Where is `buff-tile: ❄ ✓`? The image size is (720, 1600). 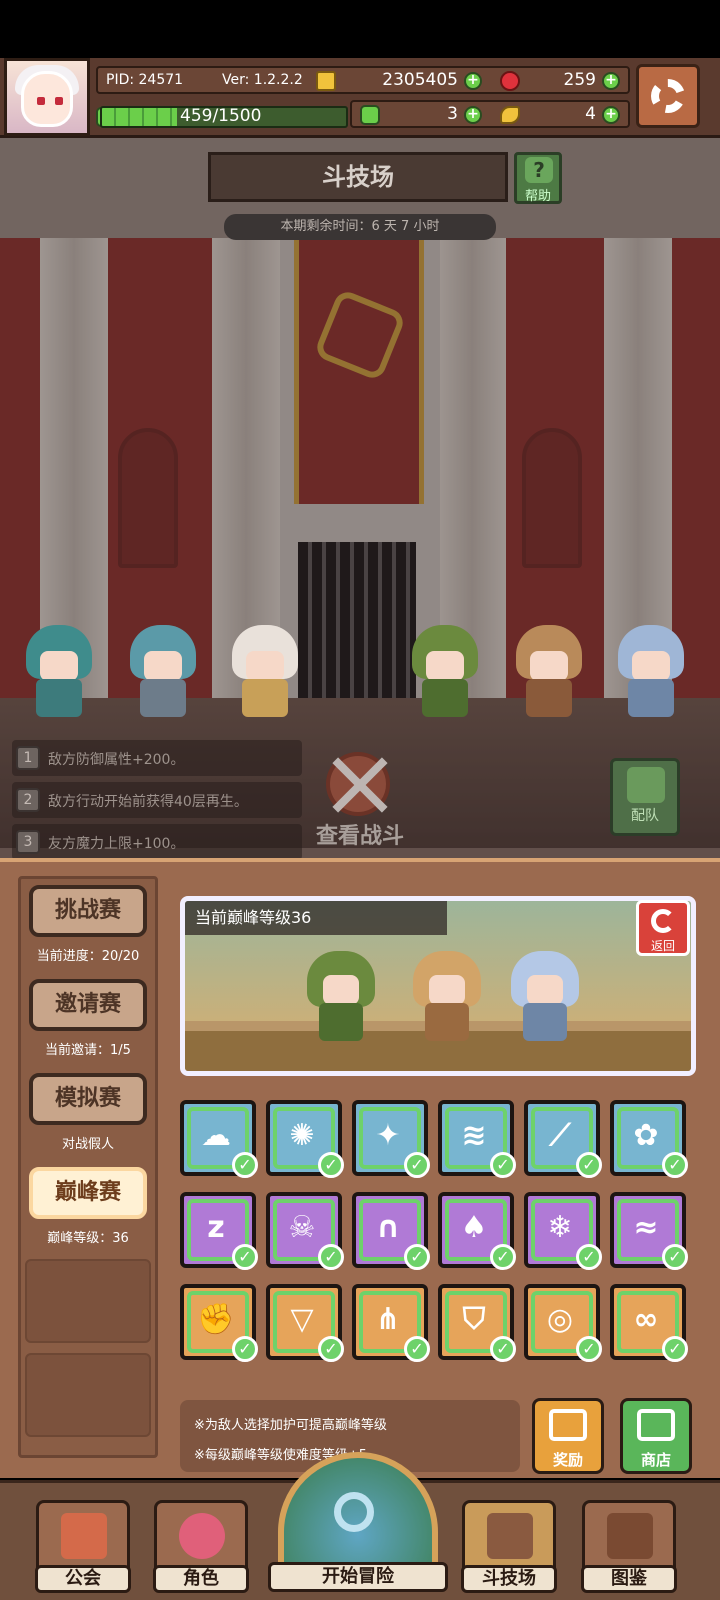
buff-tile: ❄ ✓ is located at coordinates (563, 1231).